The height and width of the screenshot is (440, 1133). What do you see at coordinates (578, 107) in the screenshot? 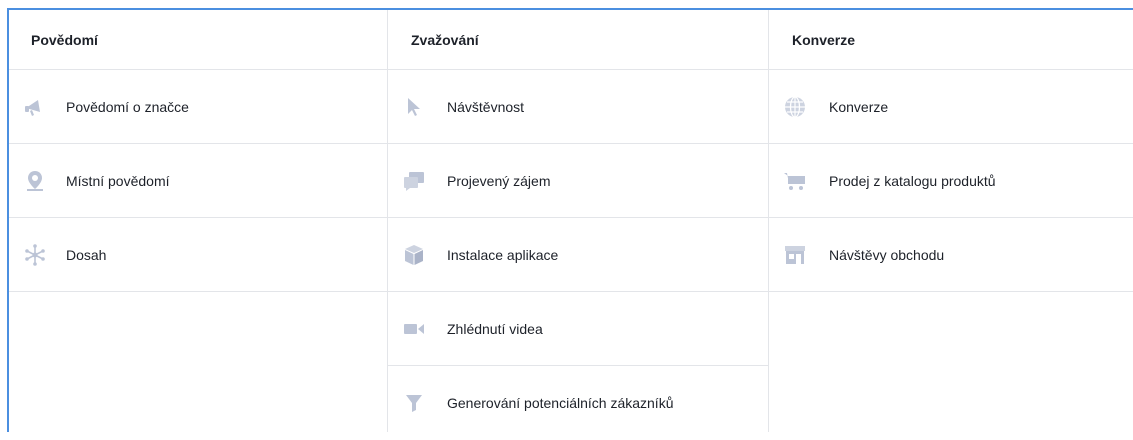
I see `objective-traffic: Návštěvnost` at bounding box center [578, 107].